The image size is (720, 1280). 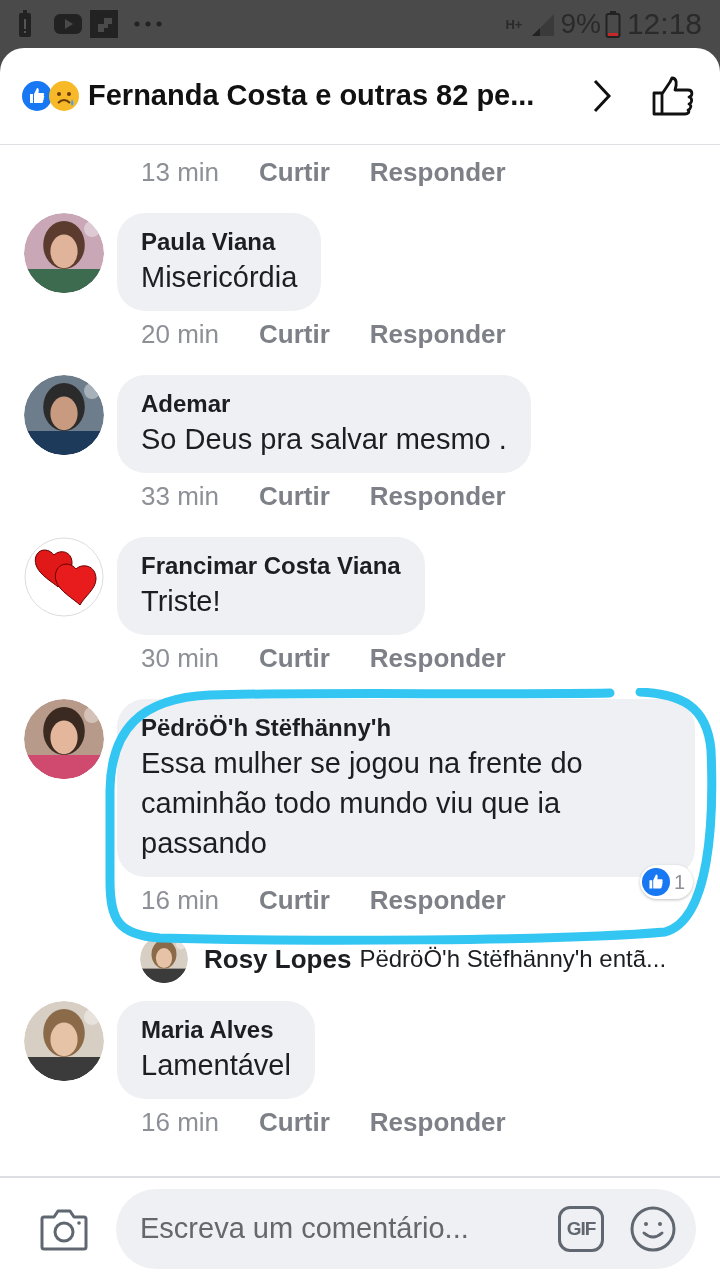 What do you see at coordinates (267, 728) in the screenshot?
I see `commenter-name: PëdröÖ'h Stëfhänny'h` at bounding box center [267, 728].